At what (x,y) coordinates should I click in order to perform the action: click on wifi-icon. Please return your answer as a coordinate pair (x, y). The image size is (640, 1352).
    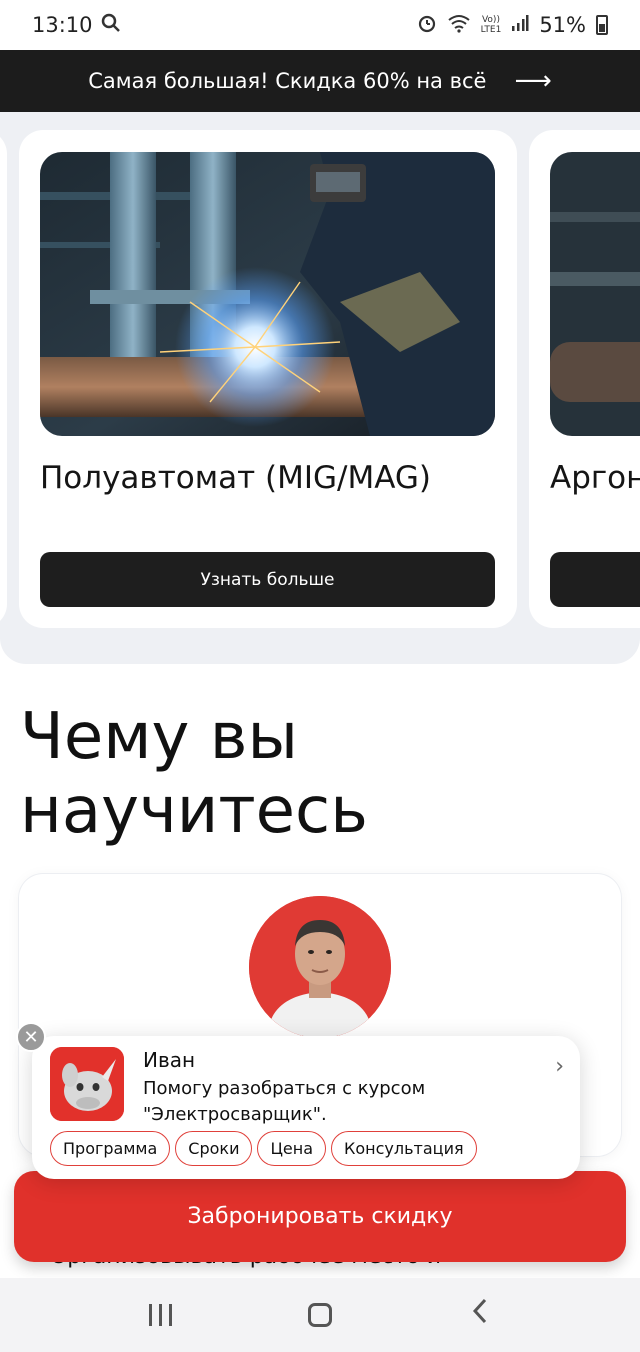
    Looking at the image, I should click on (459, 25).